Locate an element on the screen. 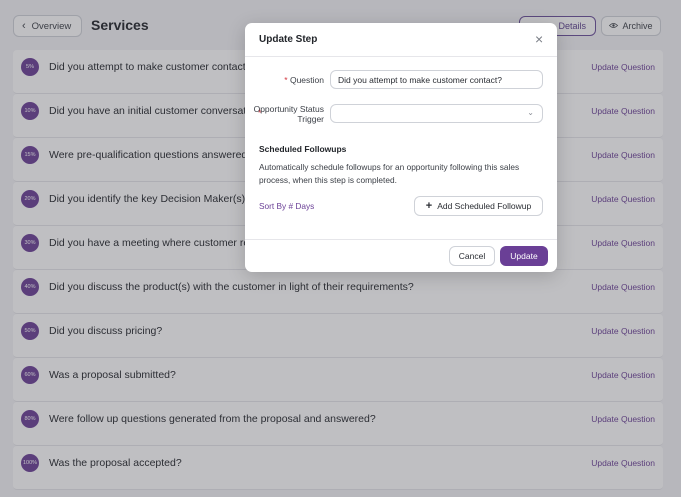 Image resolution: width=681 pixels, height=497 pixels. add-followup-label: Add Scheduled Followup is located at coordinates (484, 206).